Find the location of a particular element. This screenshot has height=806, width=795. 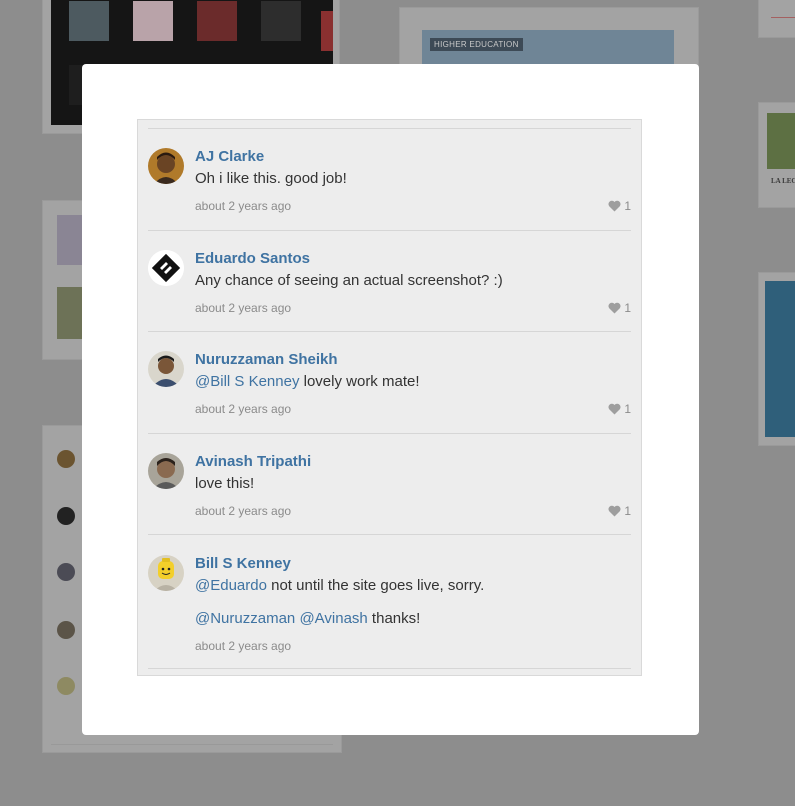

mention-link: @Eduardo is located at coordinates (231, 585).